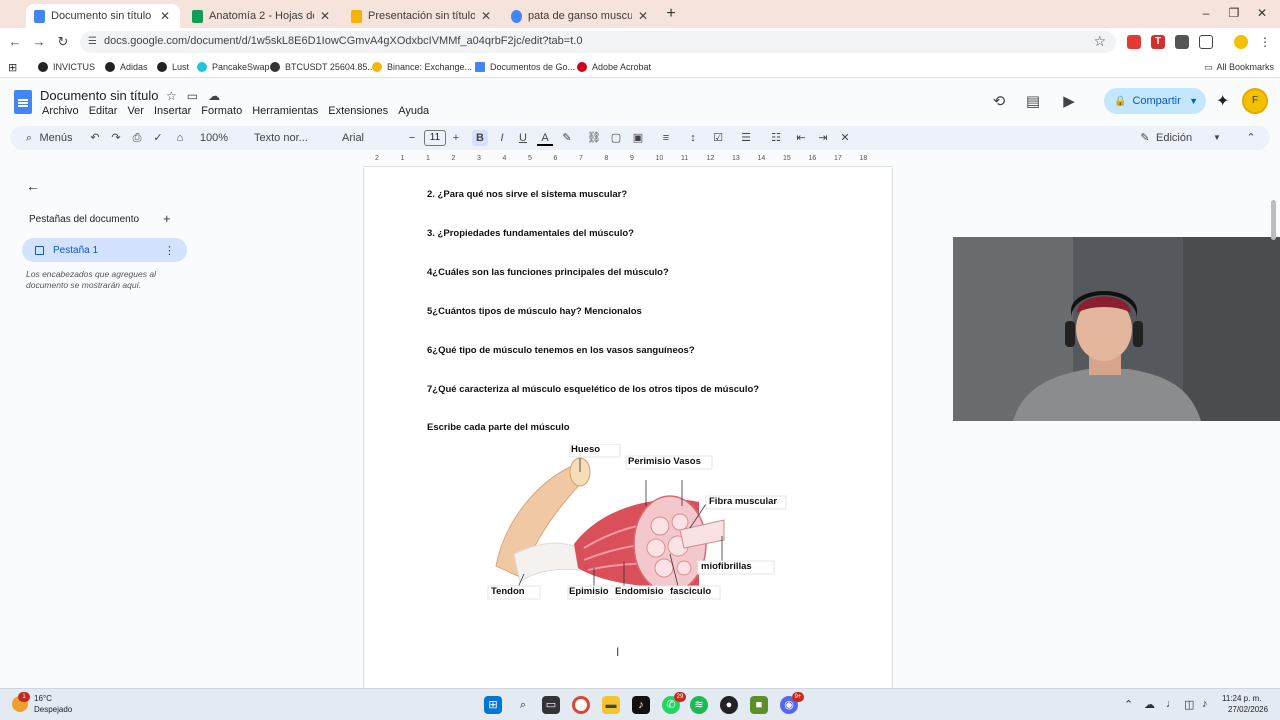 The image size is (1280, 720). What do you see at coordinates (1255, 101) in the screenshot?
I see `avatar: F` at bounding box center [1255, 101].